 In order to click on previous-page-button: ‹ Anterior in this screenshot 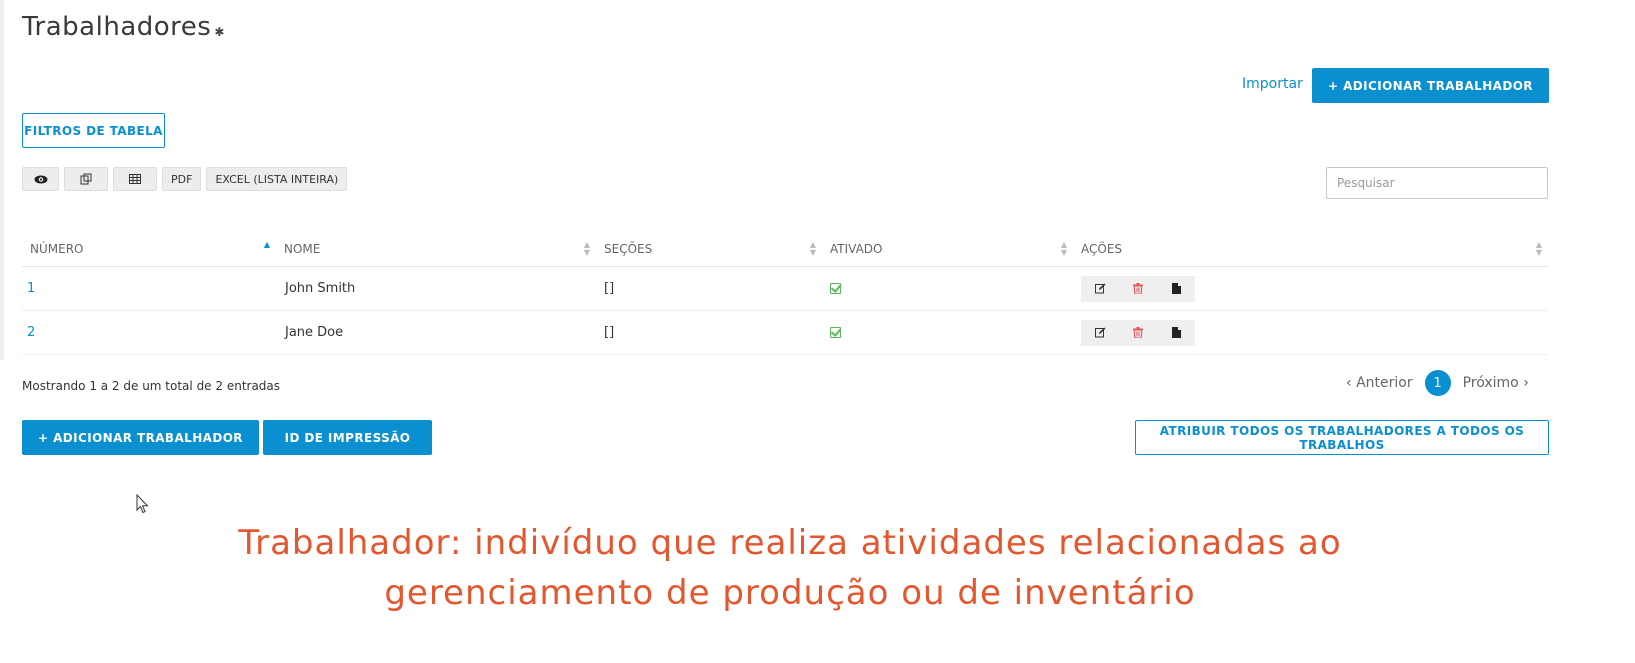, I will do `click(1379, 383)`.